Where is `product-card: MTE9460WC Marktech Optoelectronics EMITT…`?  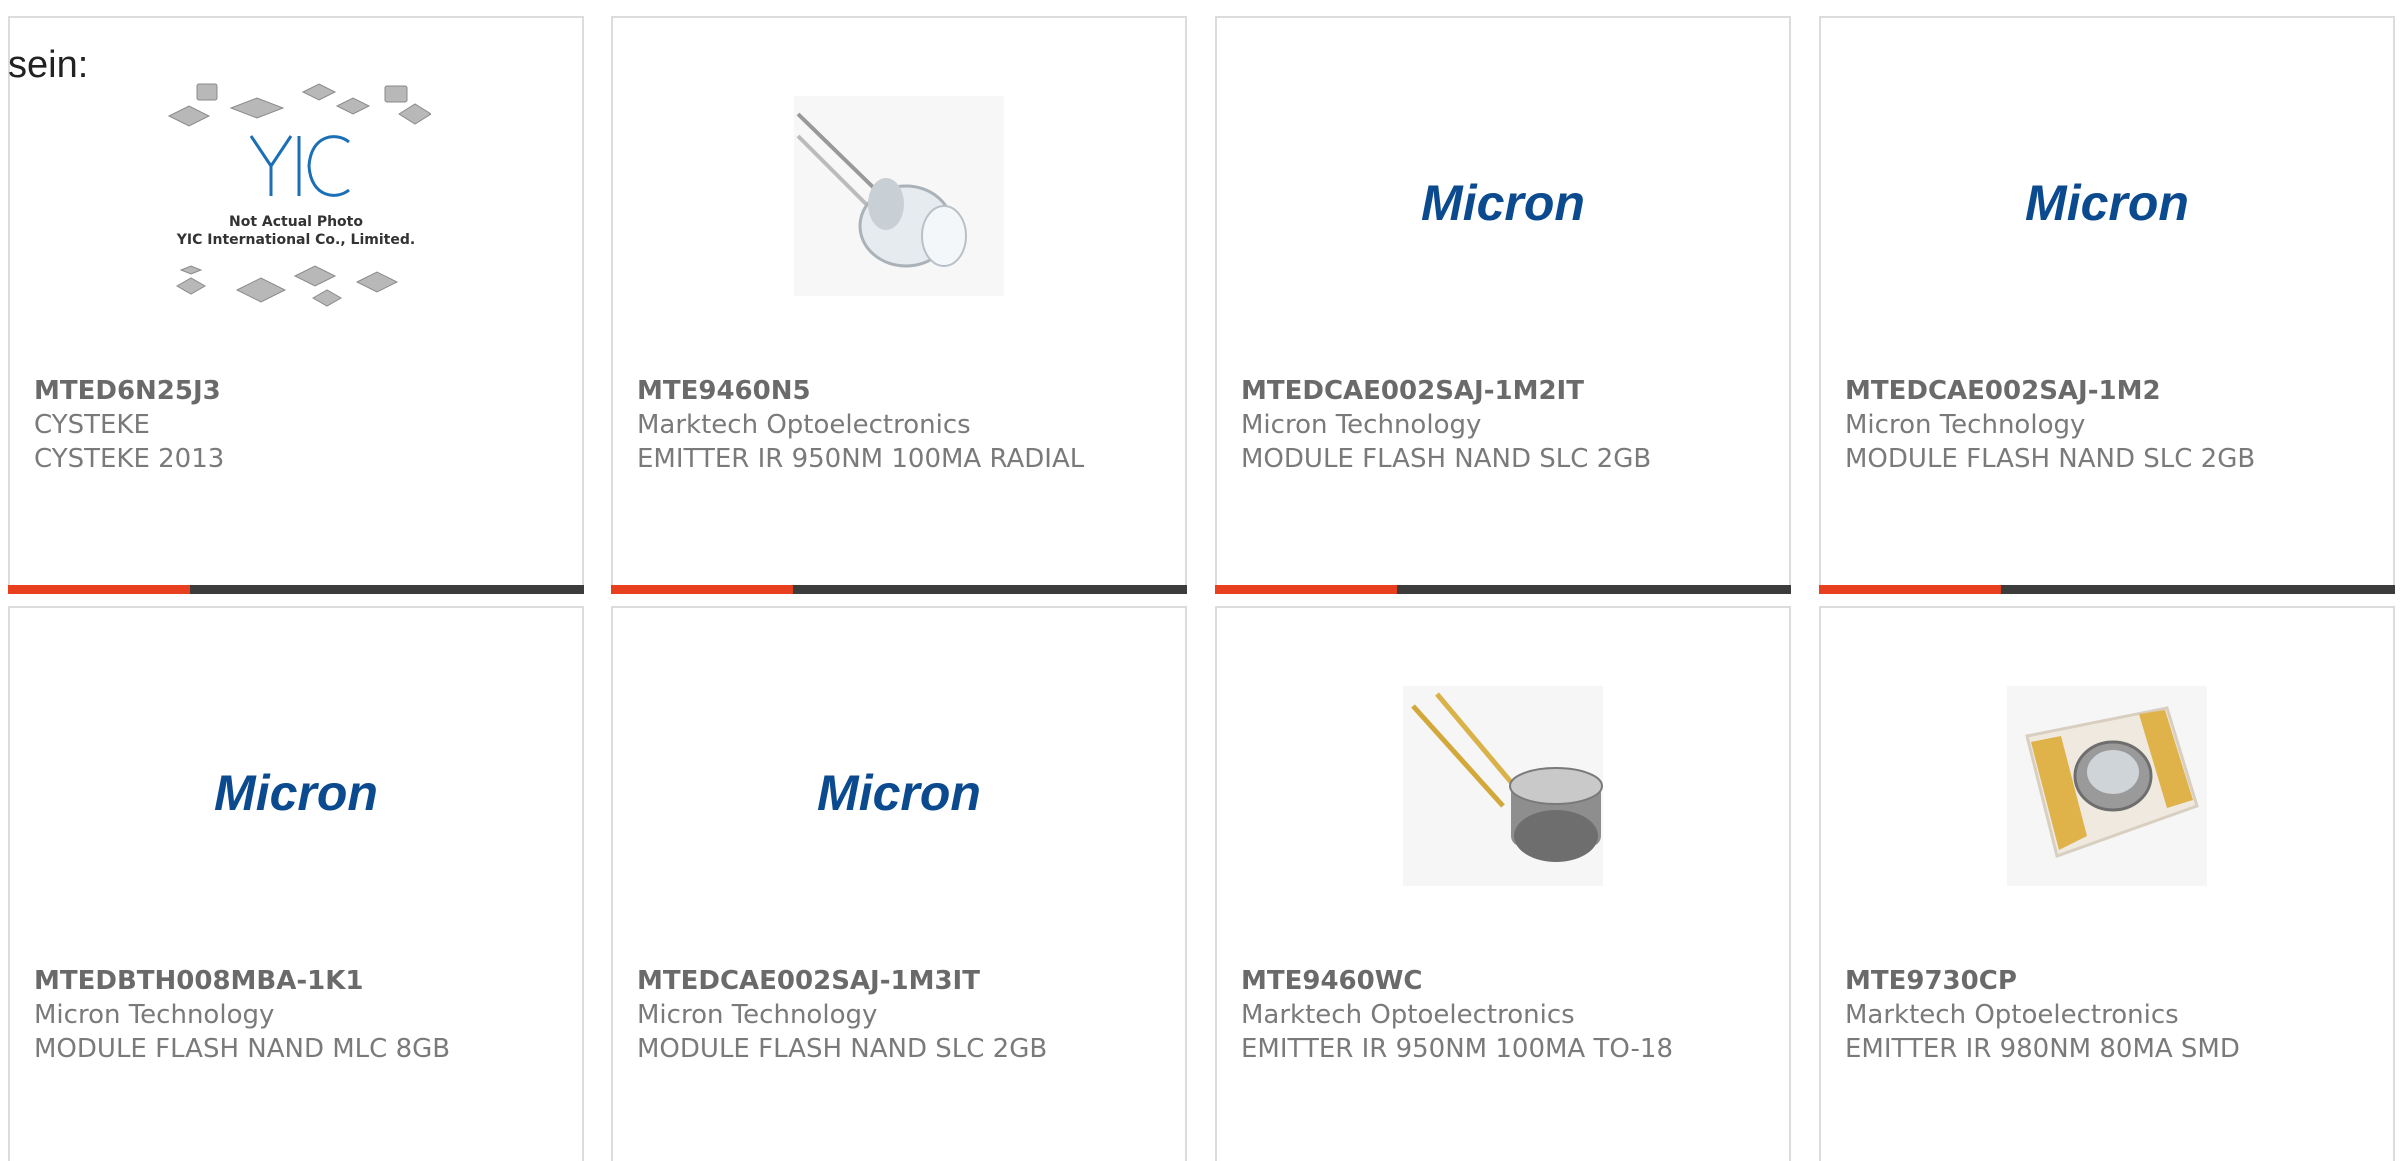
product-card: MTE9460WC Marktech Optoelectronics EMITT… is located at coordinates (1503, 883).